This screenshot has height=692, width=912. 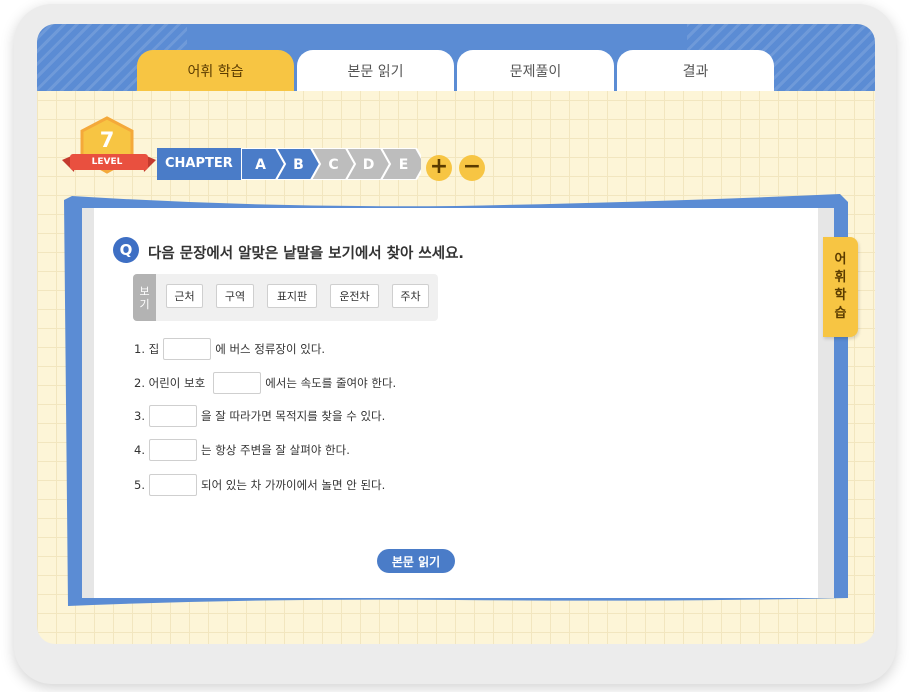 I want to click on chapter-steps: A B C D E, so click(x=330, y=164).